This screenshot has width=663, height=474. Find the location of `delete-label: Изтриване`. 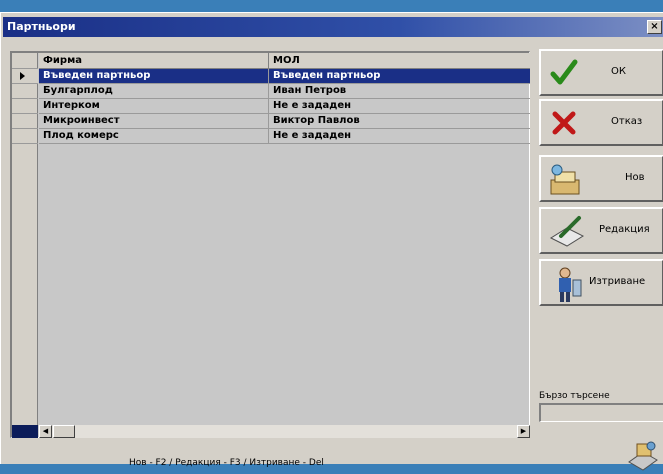

delete-label: Изтриване is located at coordinates (617, 281).